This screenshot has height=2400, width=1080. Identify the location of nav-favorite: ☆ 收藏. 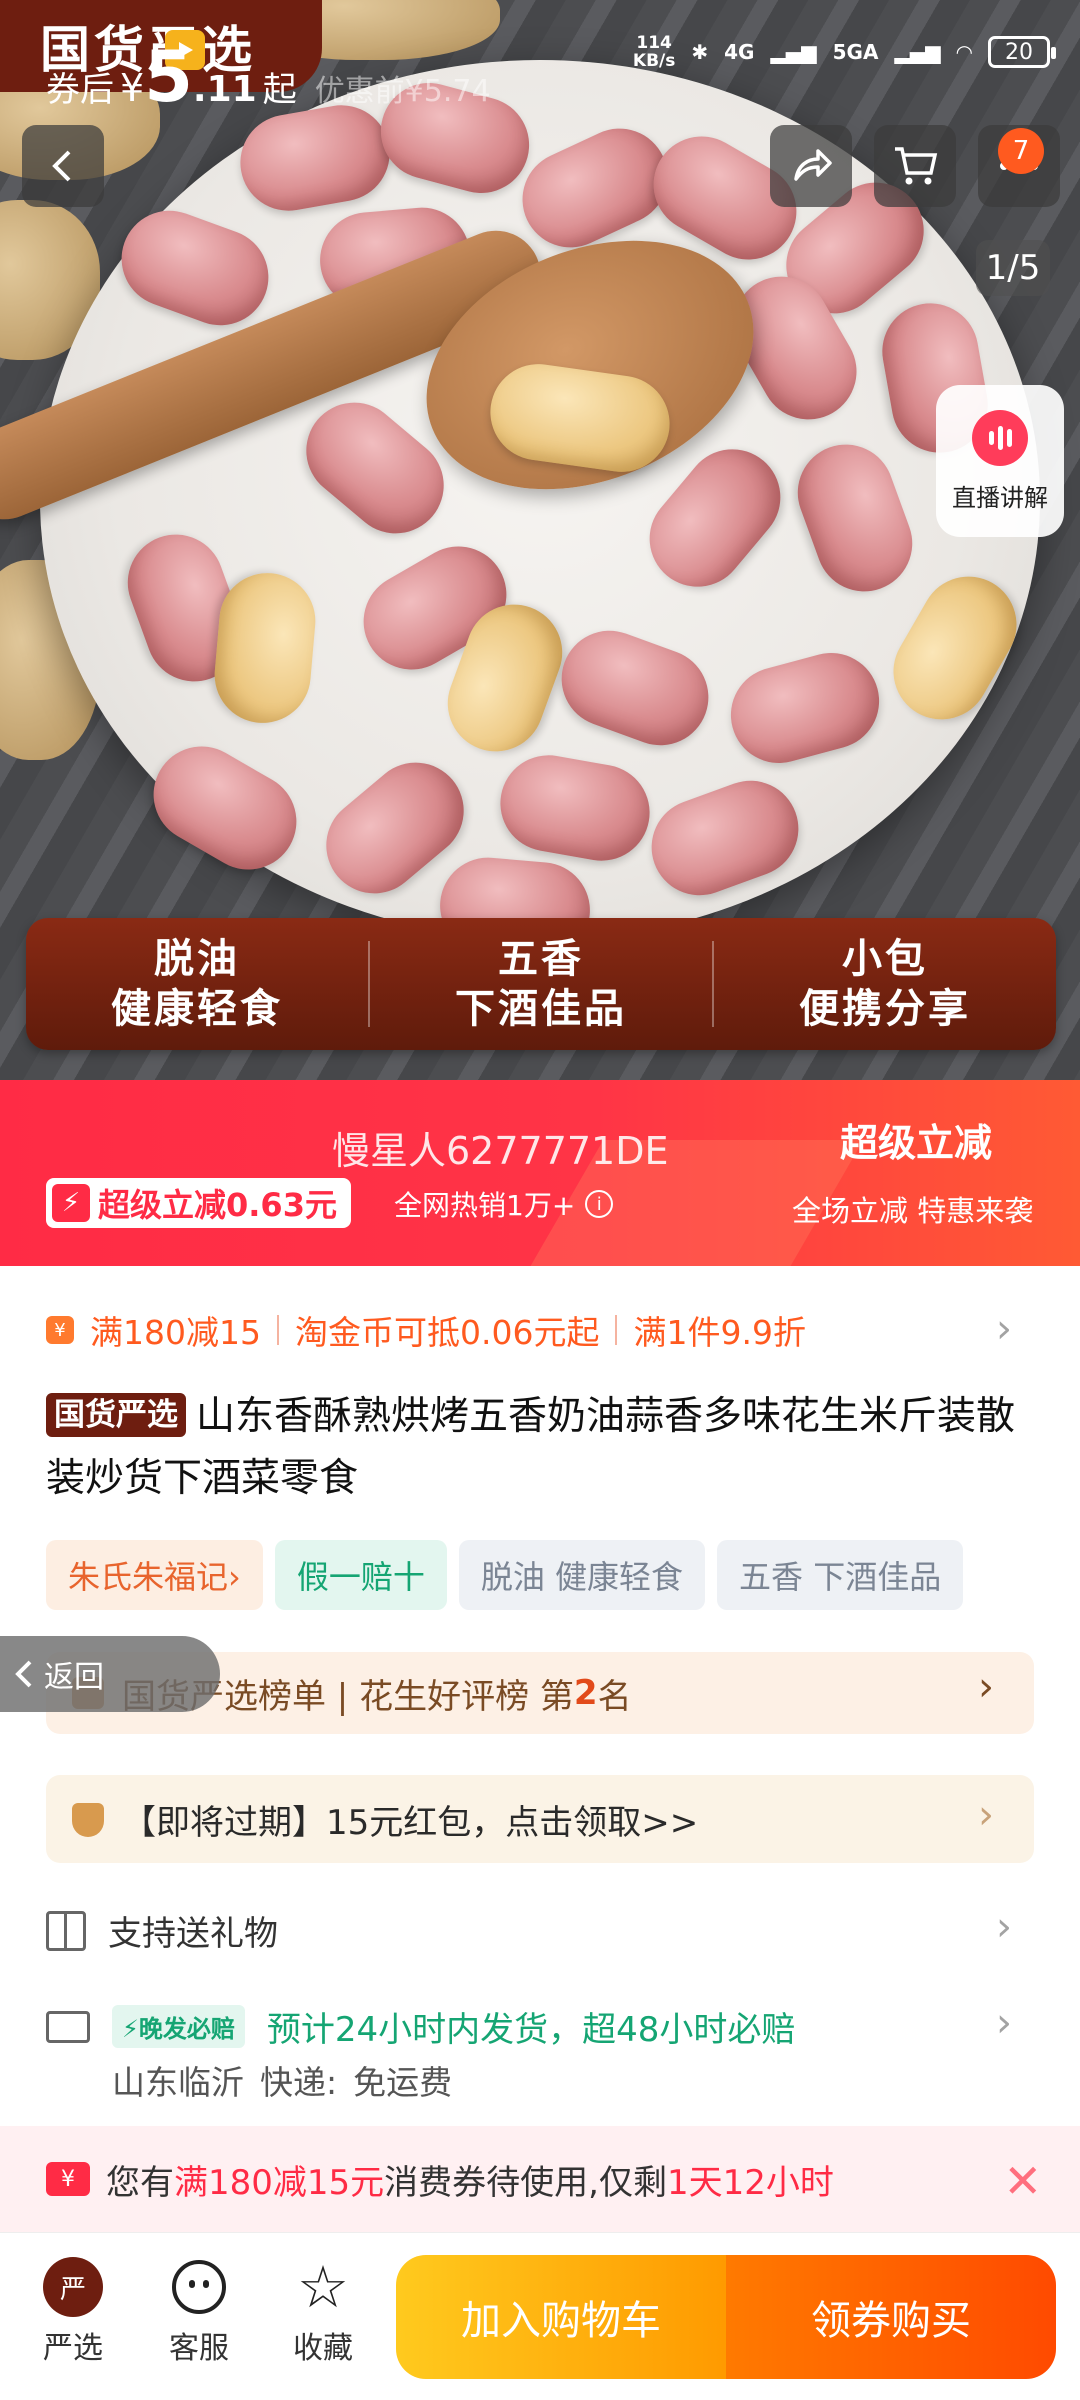
(323, 2312).